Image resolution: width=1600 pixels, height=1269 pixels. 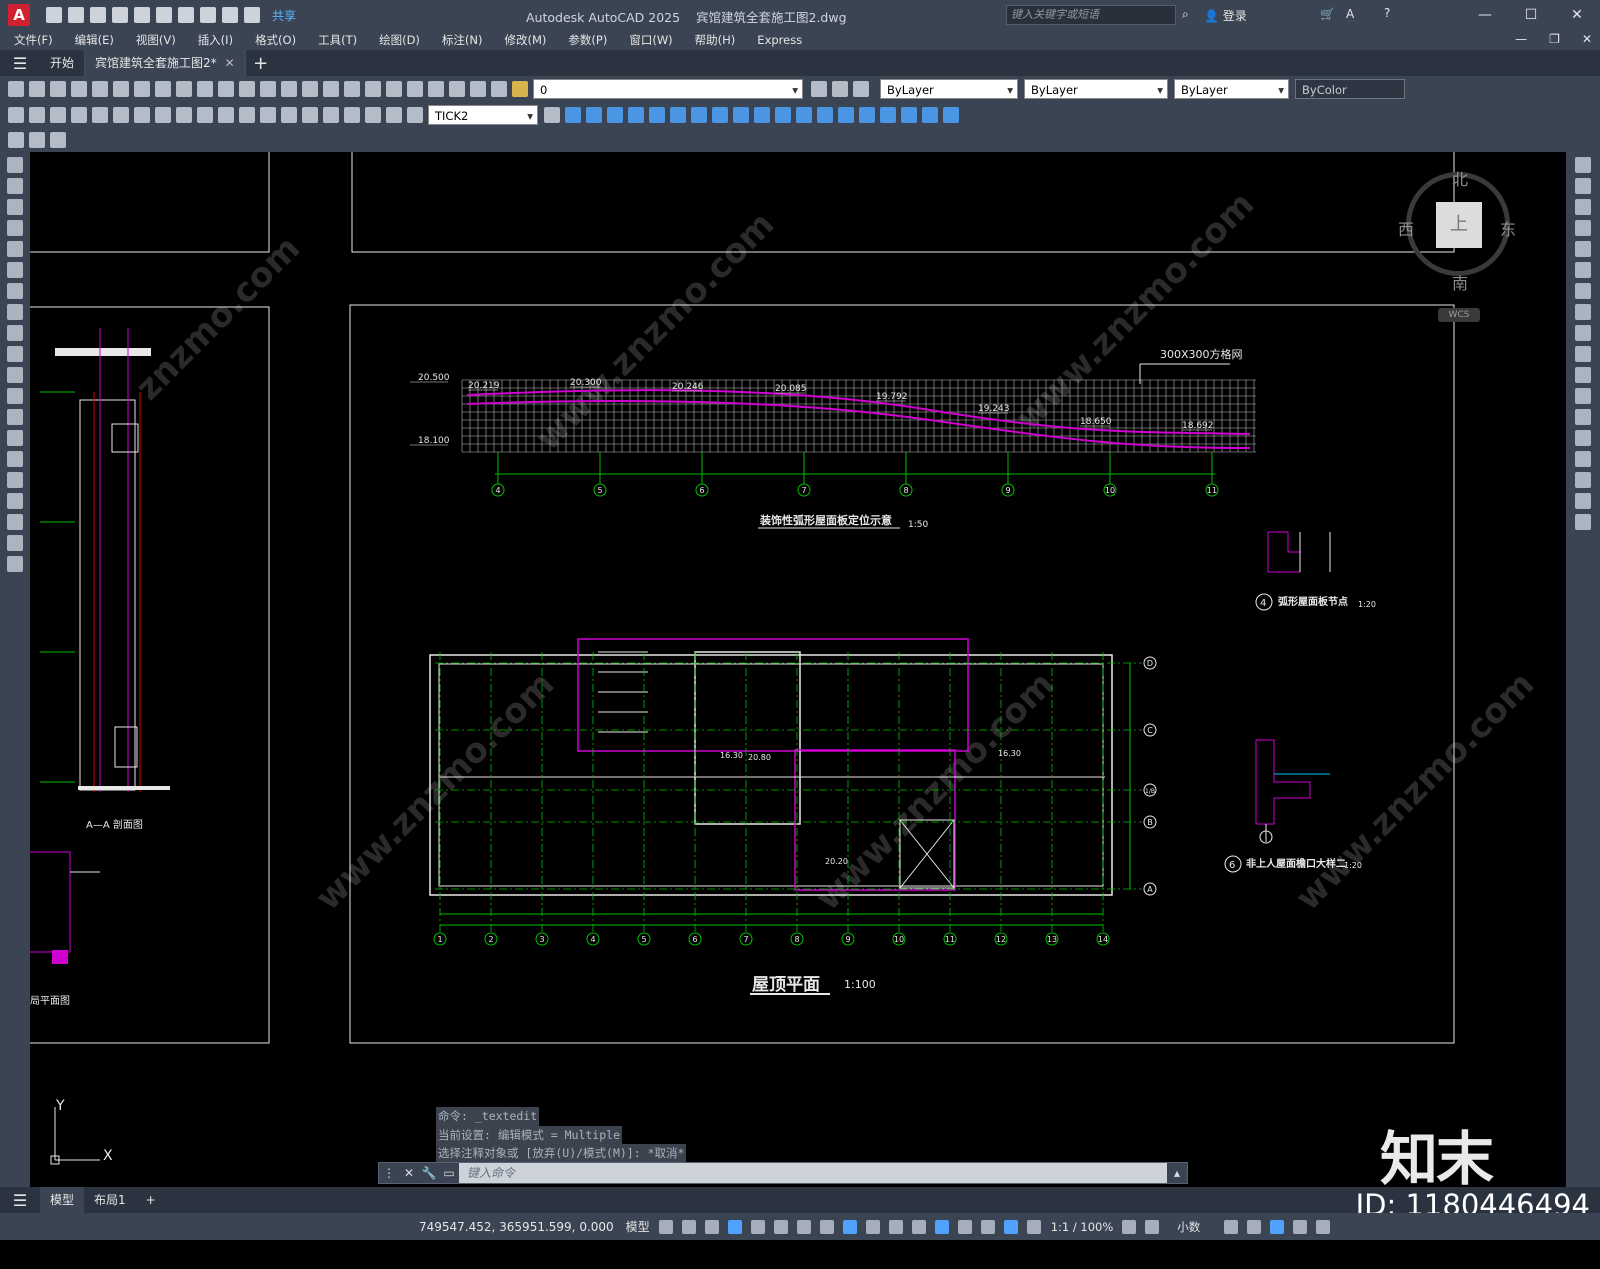 I want to click on extend-icon, so click(x=1583, y=375).